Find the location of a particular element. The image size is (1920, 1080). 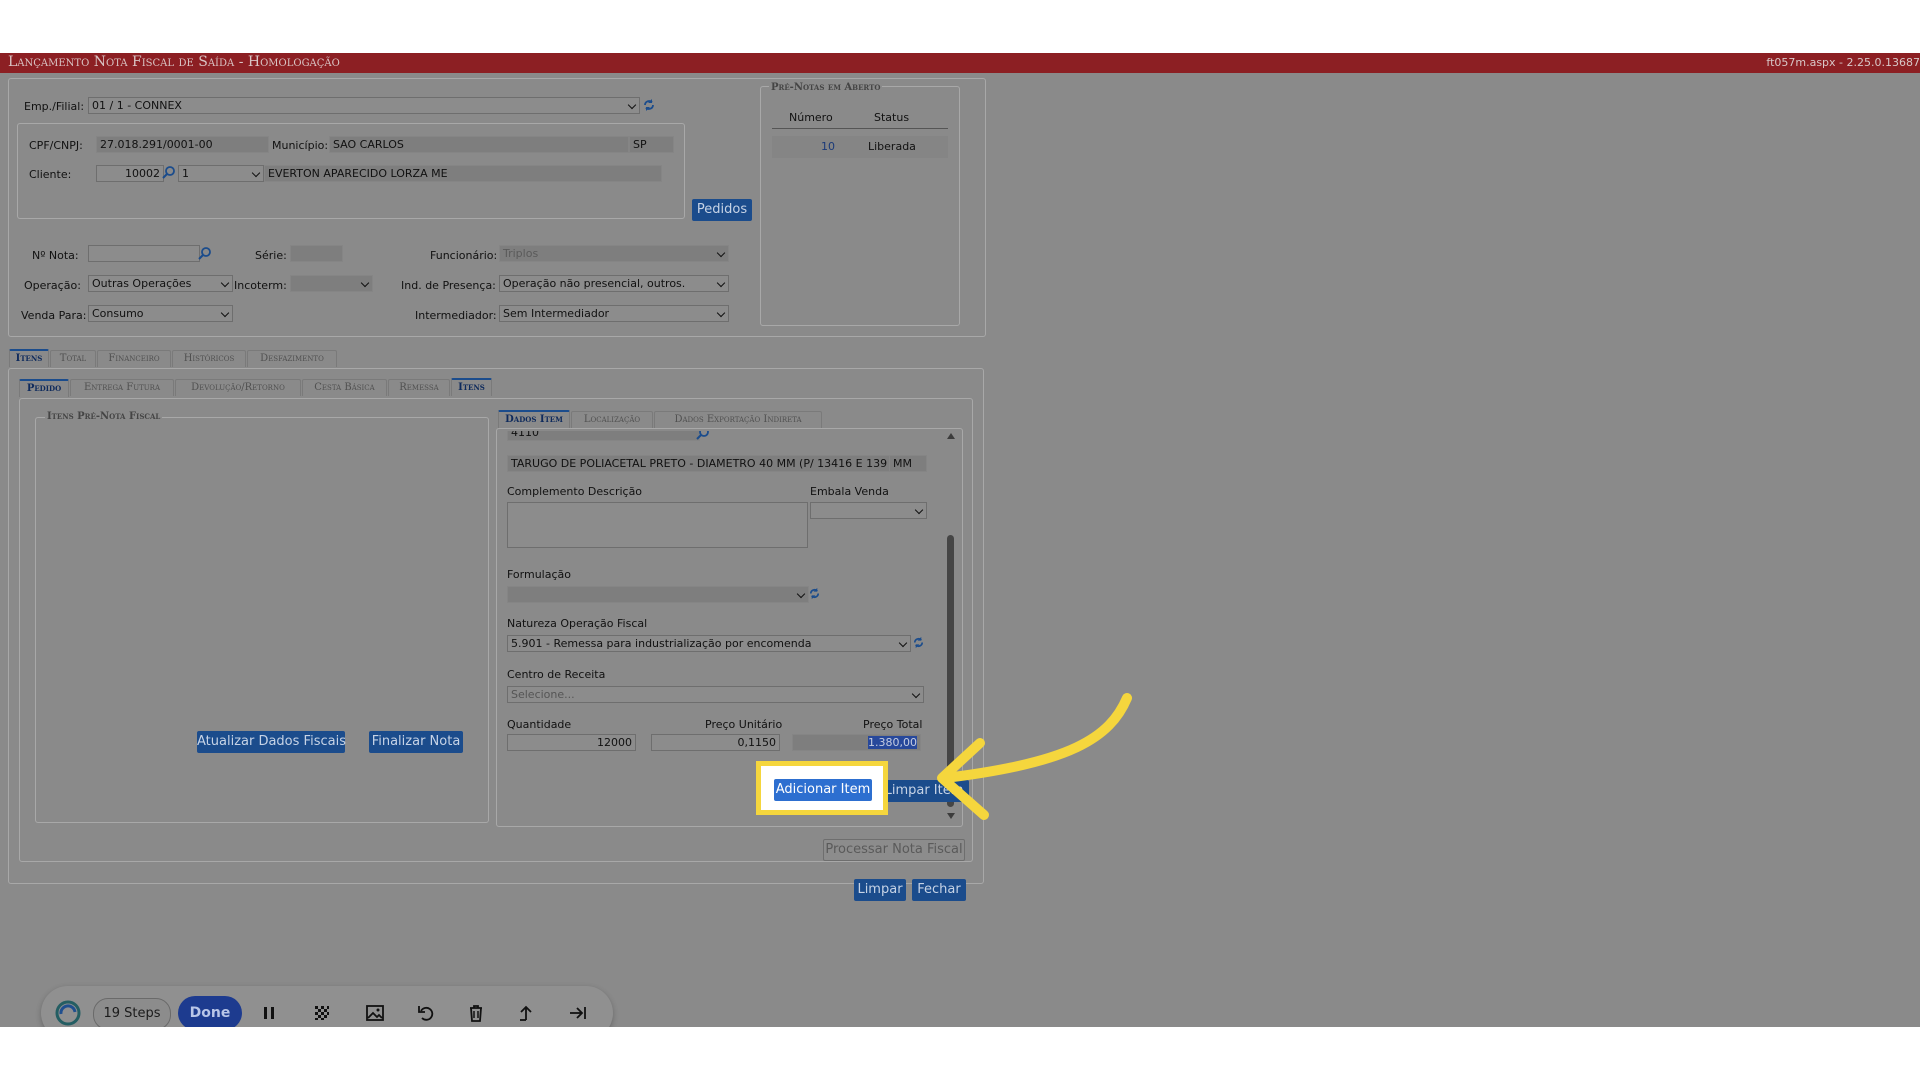

subtab-pedido: Pedido is located at coordinates (44, 388).